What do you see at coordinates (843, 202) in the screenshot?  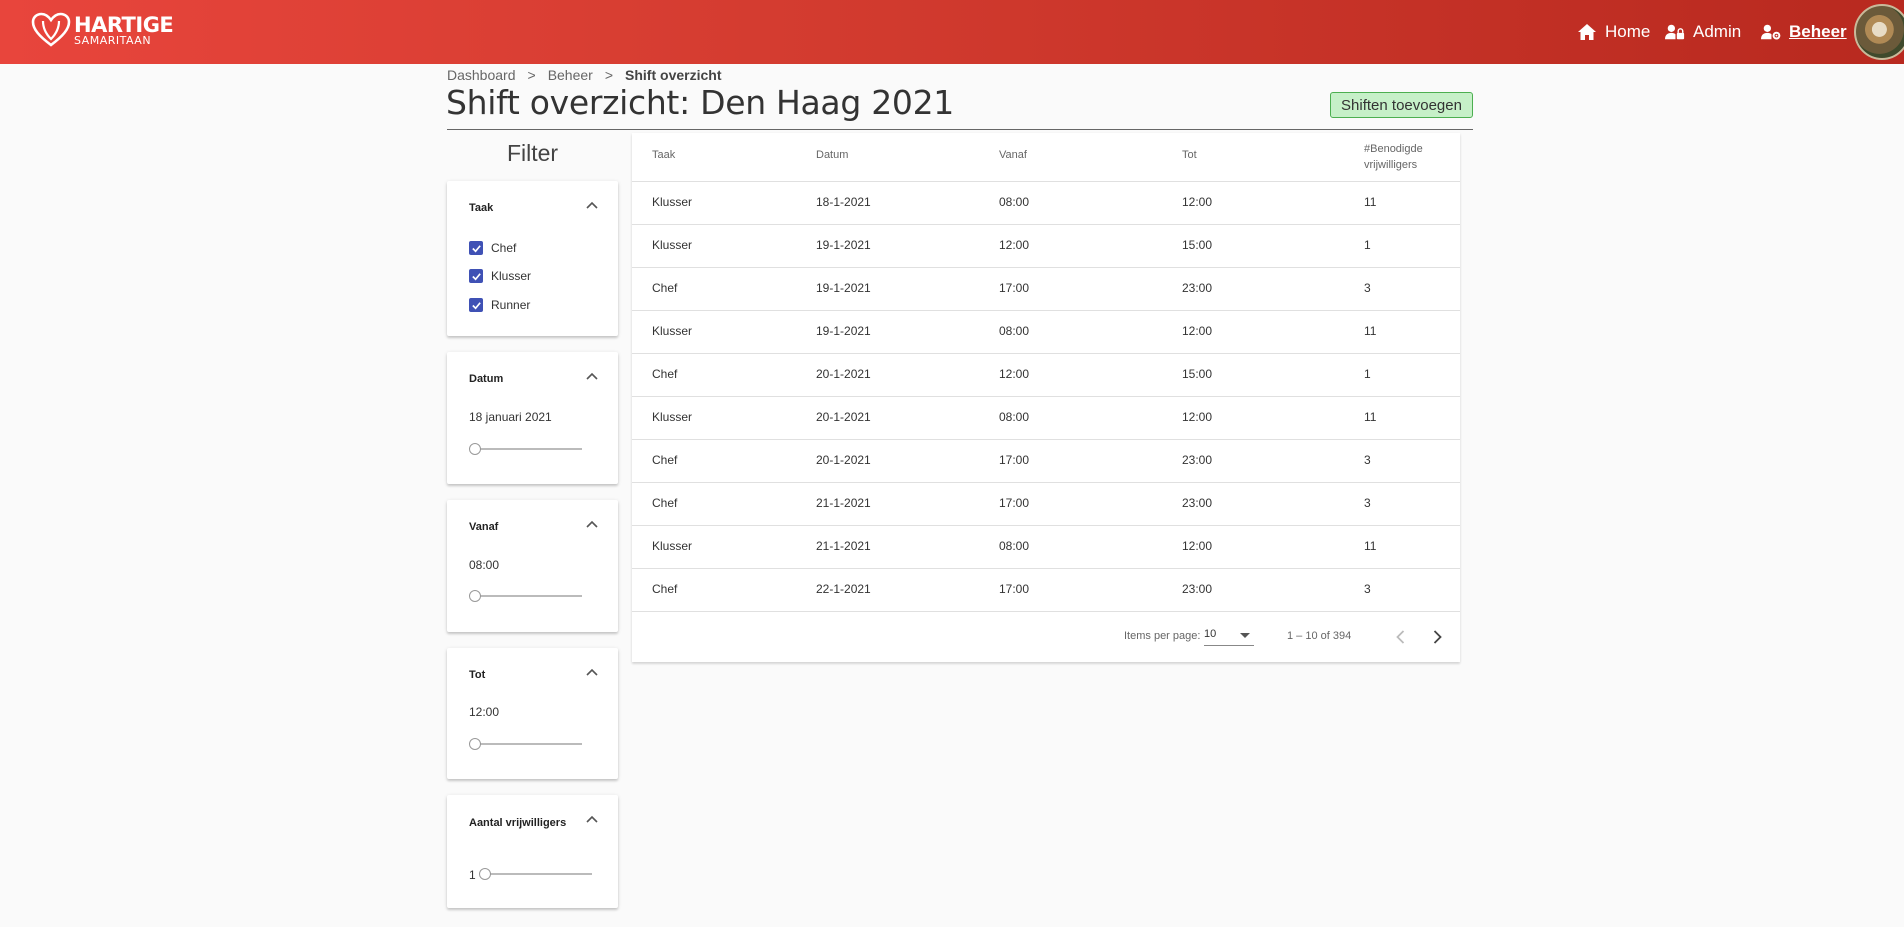 I see `cell-datum: 18-1-2021` at bounding box center [843, 202].